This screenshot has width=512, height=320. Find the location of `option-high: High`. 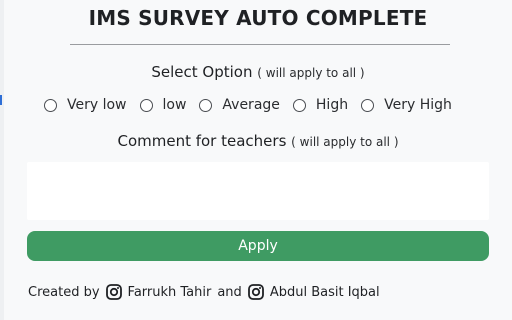

option-high: High is located at coordinates (320, 105).